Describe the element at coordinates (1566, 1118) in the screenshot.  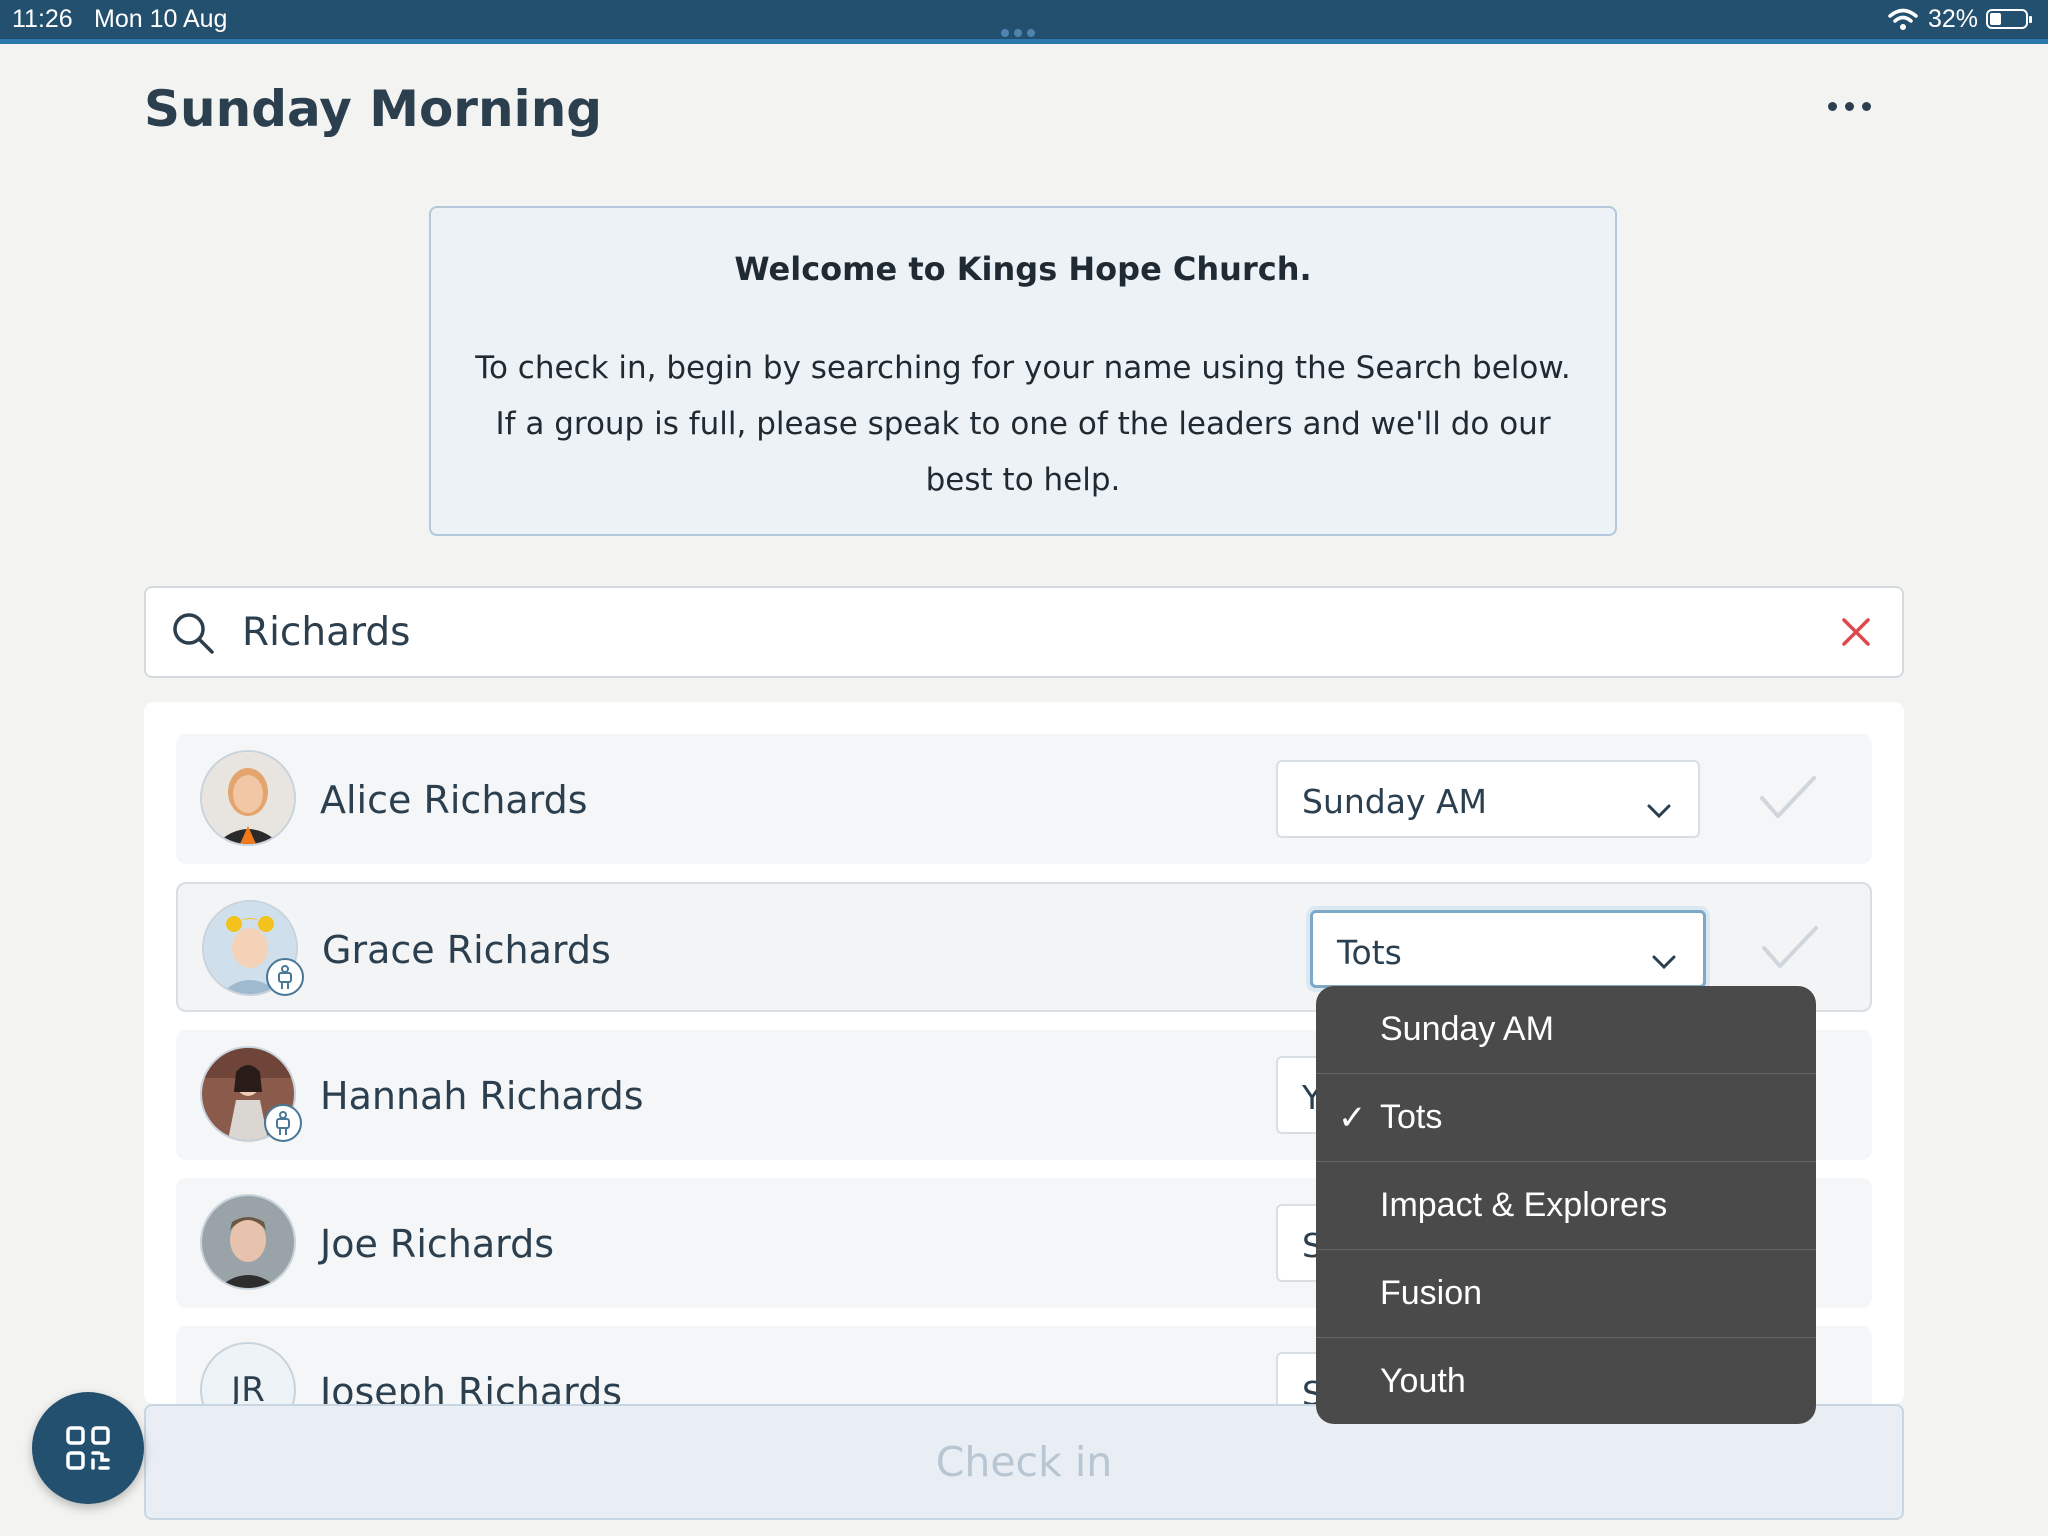
I see `dropdown-option-selected: ✓ Tots` at that location.